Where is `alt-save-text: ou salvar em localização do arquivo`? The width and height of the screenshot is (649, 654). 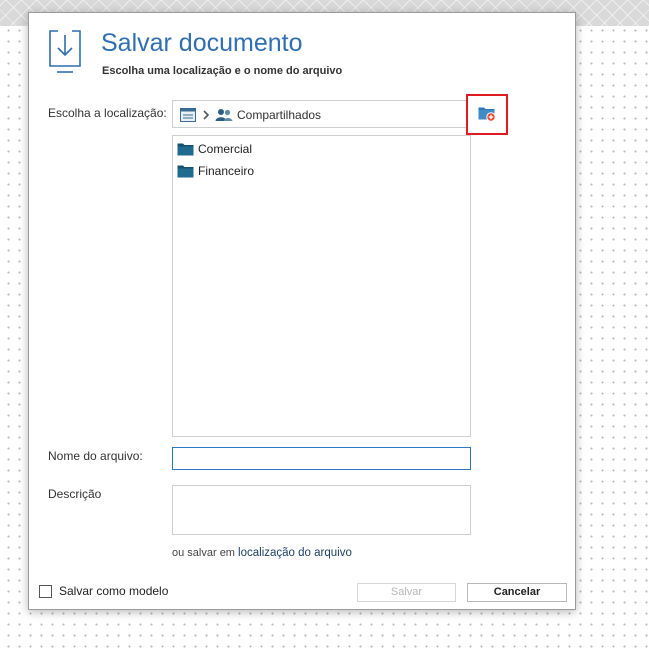 alt-save-text: ou salvar em localização do arquivo is located at coordinates (262, 553).